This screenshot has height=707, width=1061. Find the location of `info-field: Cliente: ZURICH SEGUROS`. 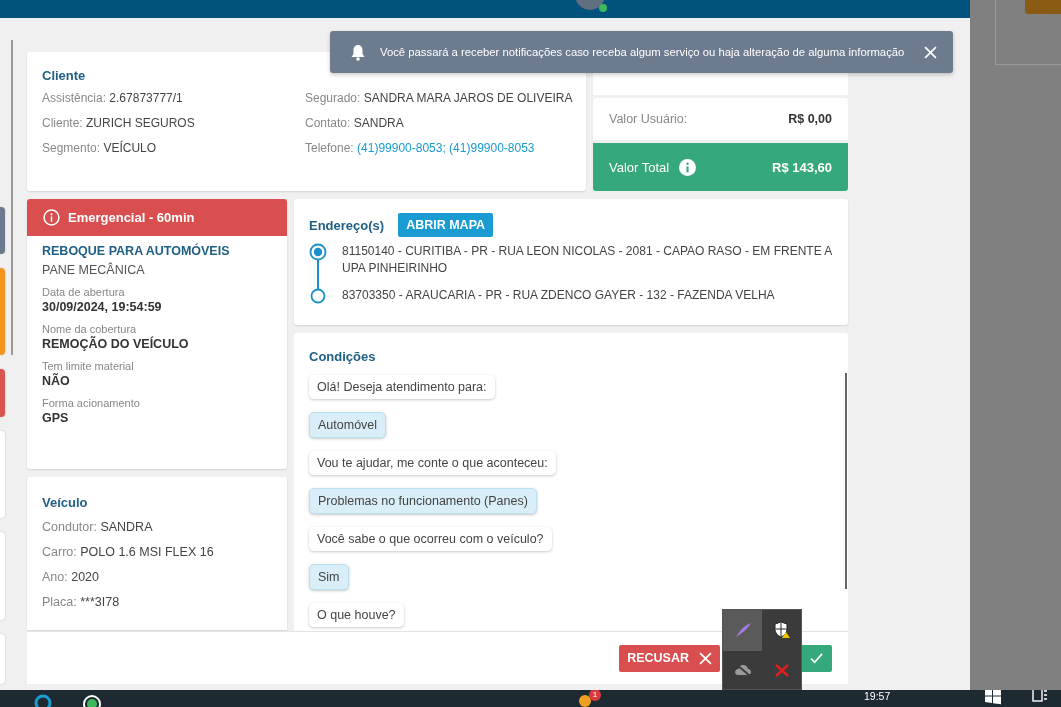

info-field: Cliente: ZURICH SEGUROS is located at coordinates (173, 128).